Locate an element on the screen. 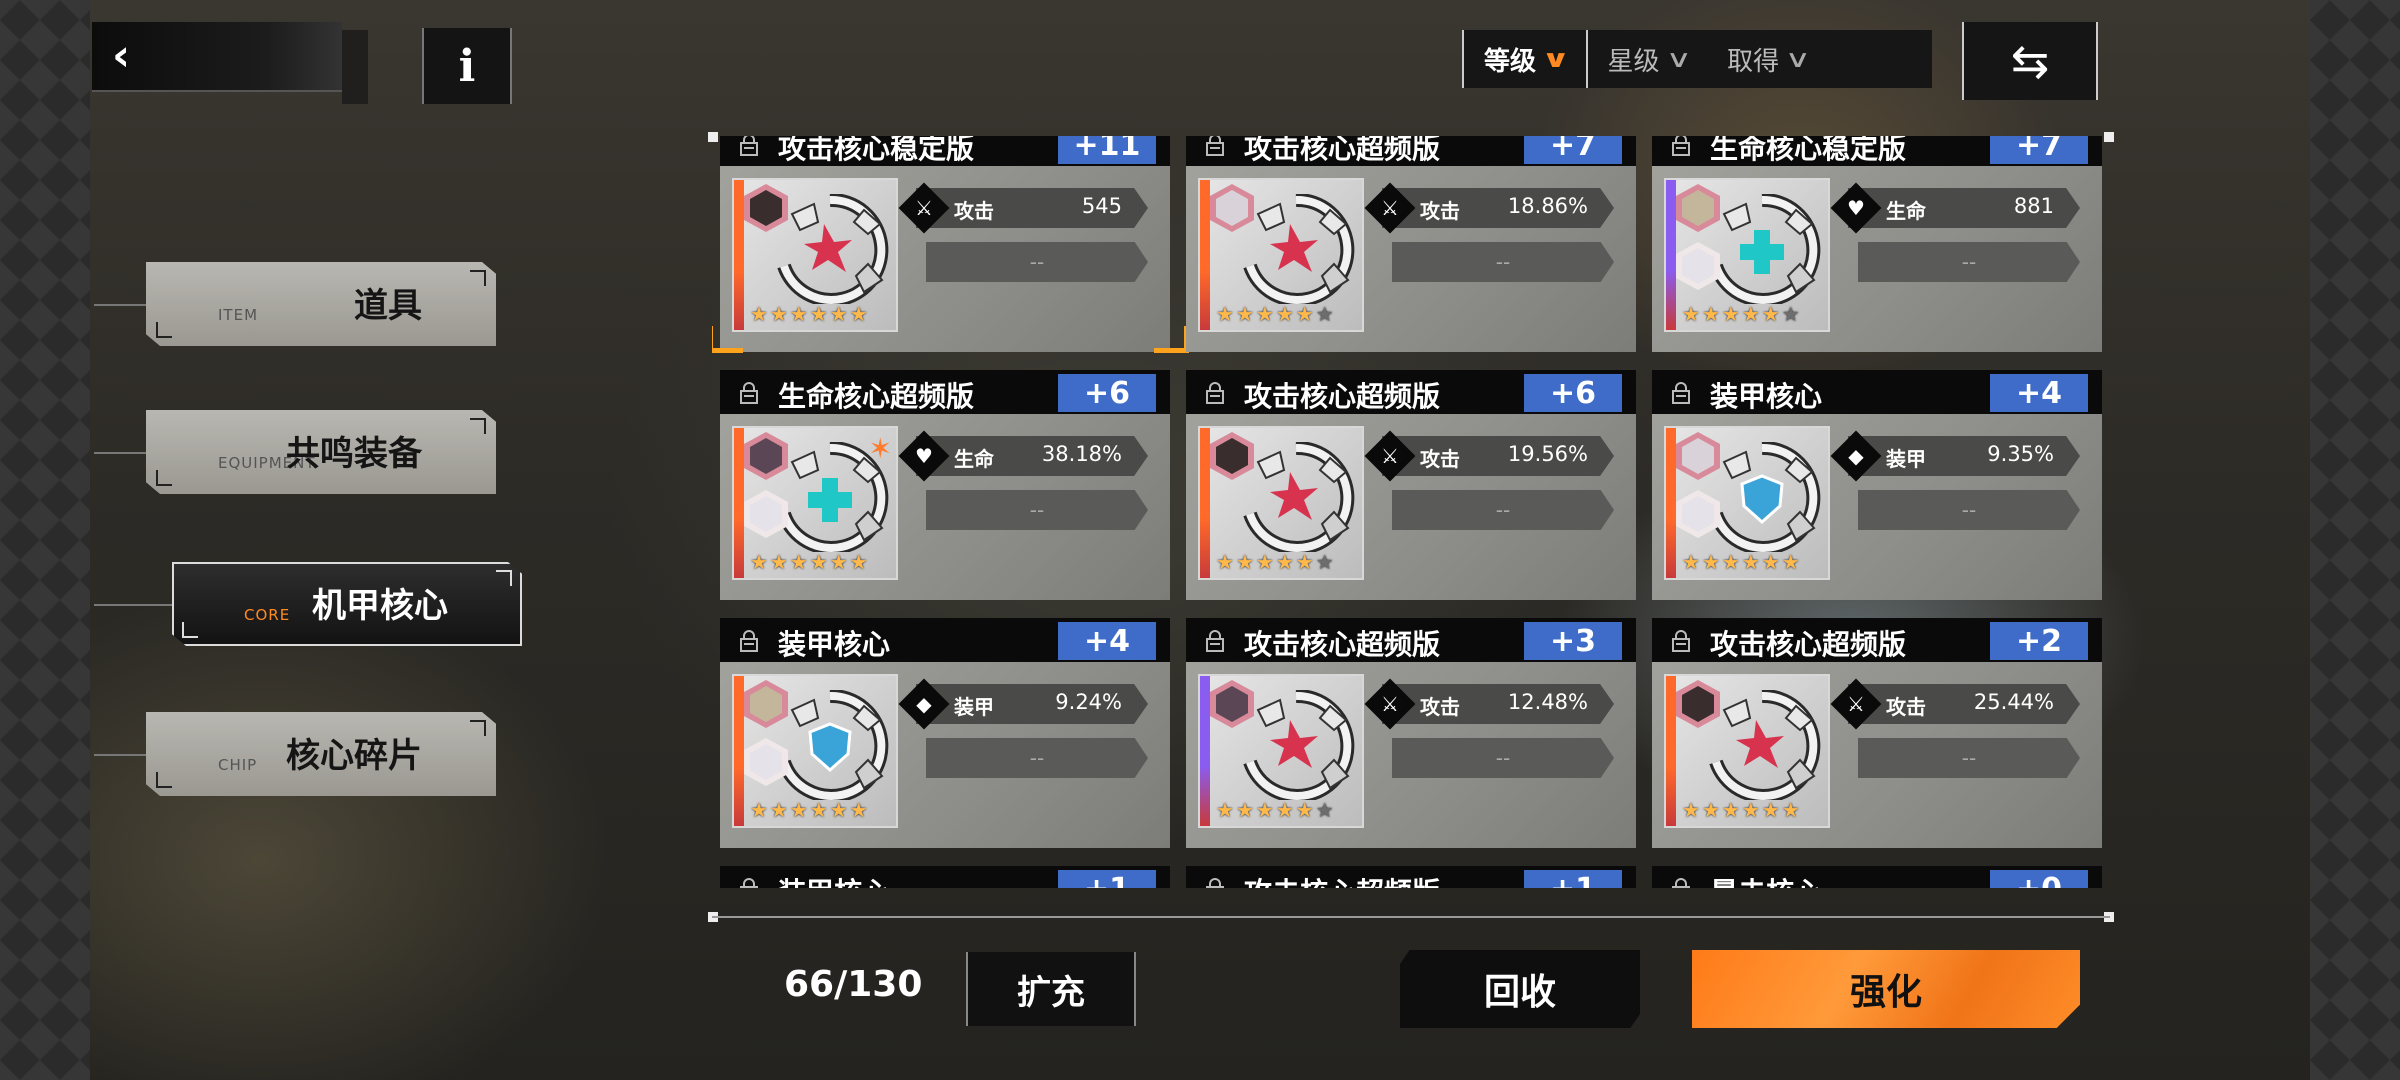  core-card-header: 攻击核心超频版 +3 is located at coordinates (1411, 640).